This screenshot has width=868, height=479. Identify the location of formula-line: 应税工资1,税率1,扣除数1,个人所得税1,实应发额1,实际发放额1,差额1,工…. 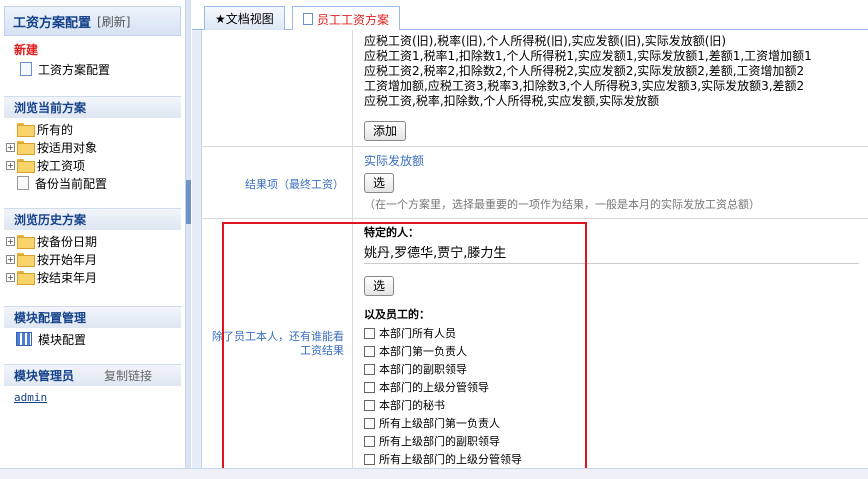
(588, 56).